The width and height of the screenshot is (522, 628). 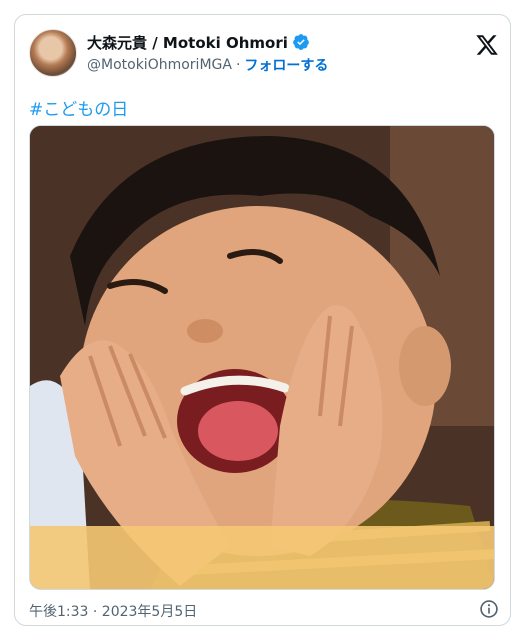 I want to click on profile-avatar, so click(x=53, y=53).